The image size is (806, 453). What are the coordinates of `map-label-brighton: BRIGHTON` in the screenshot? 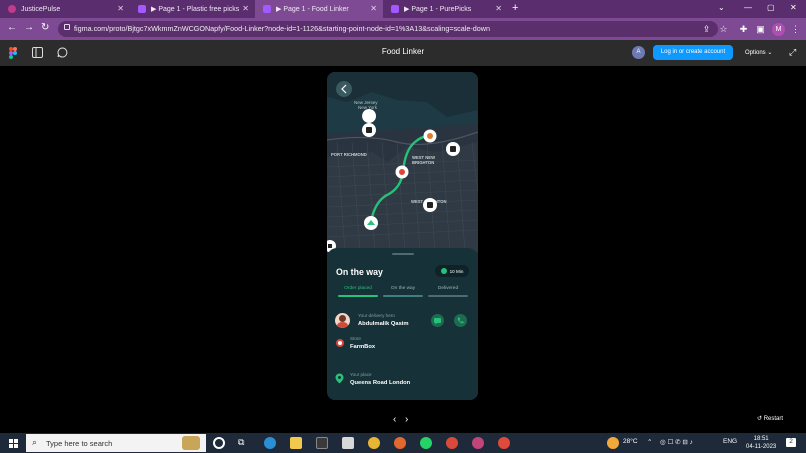 It's located at (423, 162).